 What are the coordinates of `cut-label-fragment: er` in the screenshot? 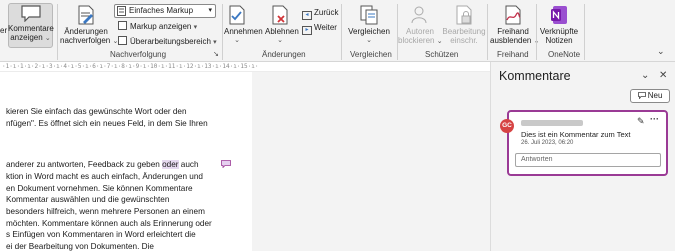 It's located at (3, 30).